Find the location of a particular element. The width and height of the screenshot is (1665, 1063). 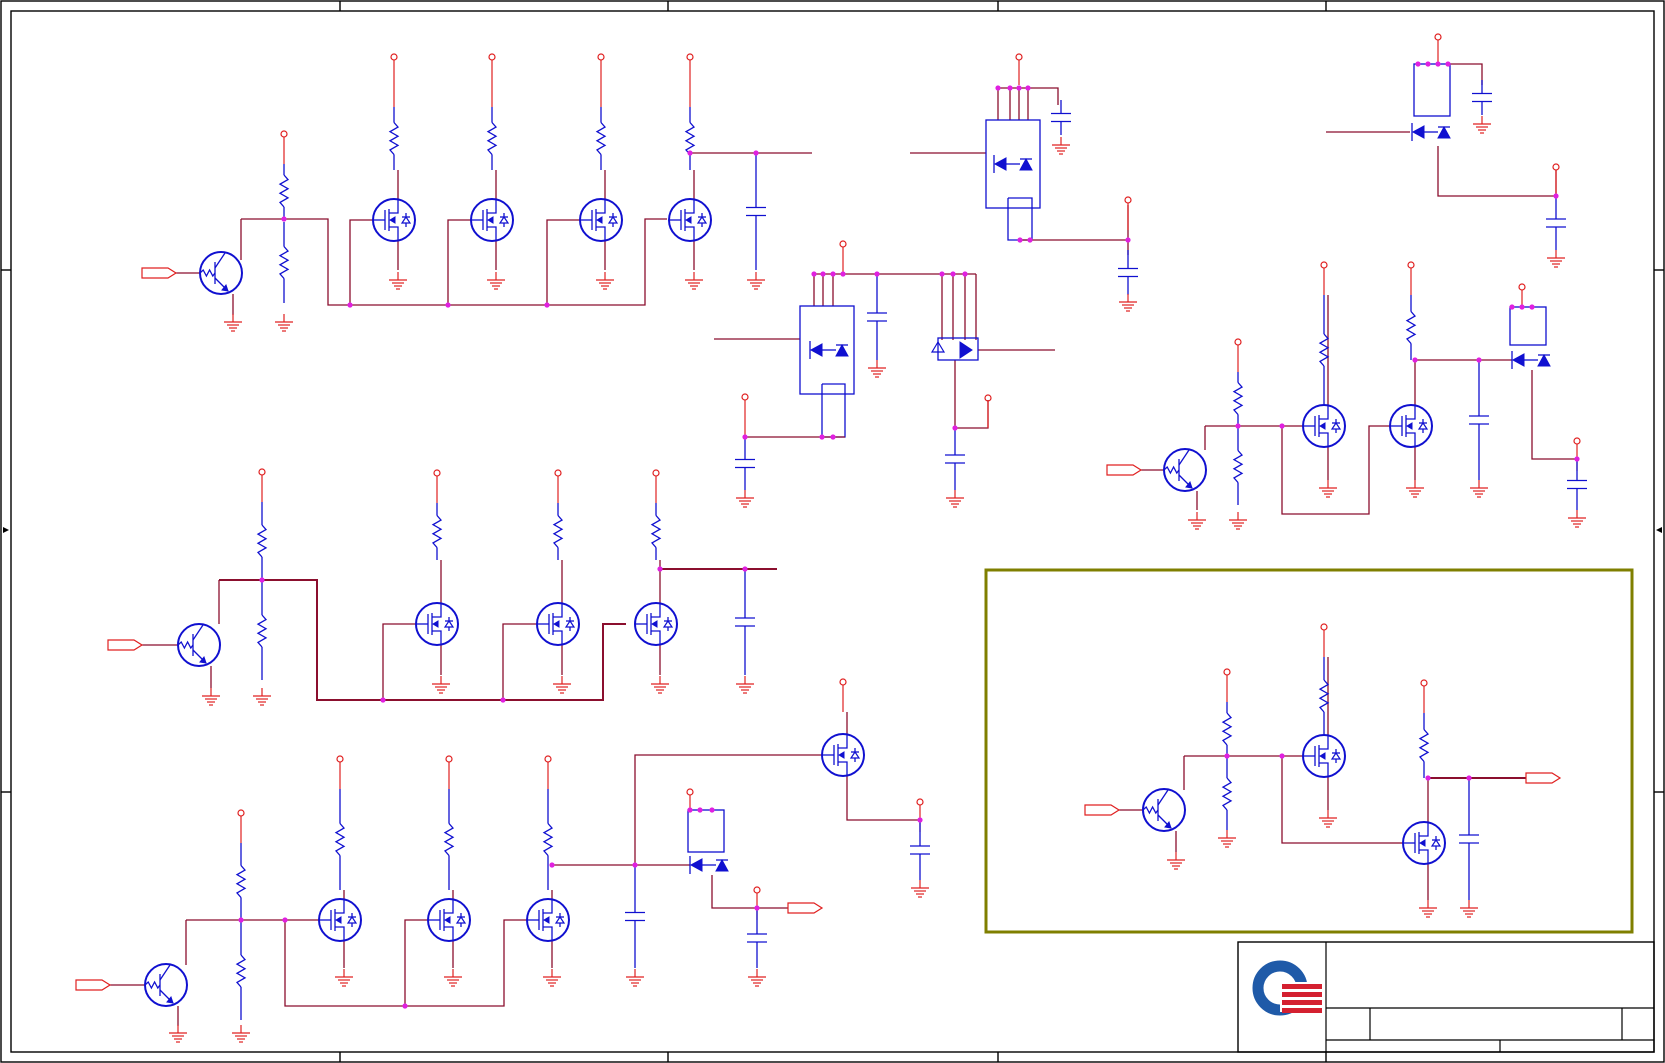

highlight-frame is located at coordinates (1309, 751).